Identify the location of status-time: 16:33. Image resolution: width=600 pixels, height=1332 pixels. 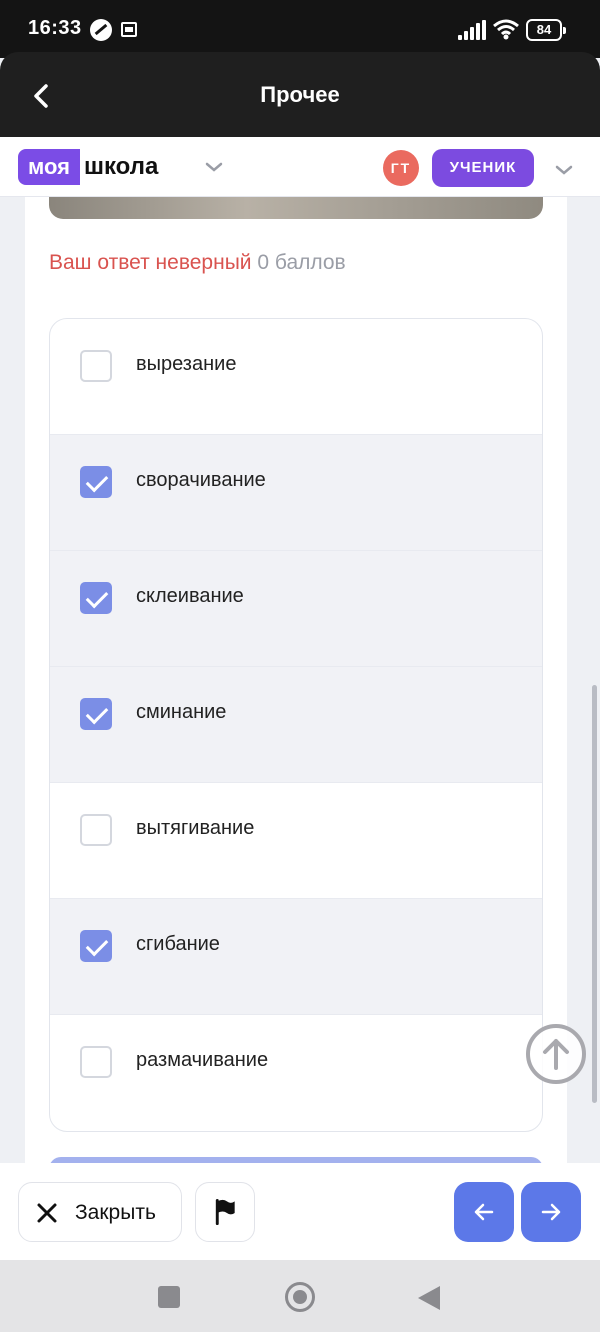
(55, 28).